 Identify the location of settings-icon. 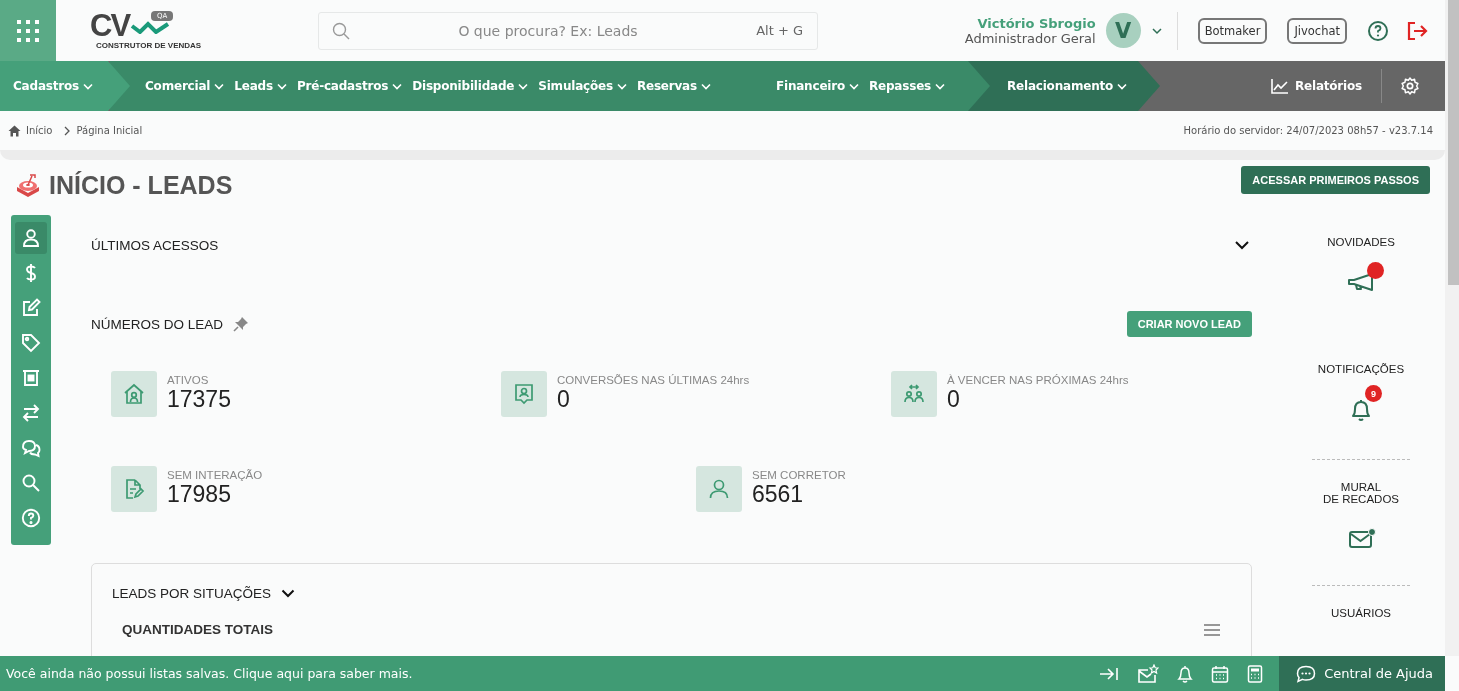
(1410, 86).